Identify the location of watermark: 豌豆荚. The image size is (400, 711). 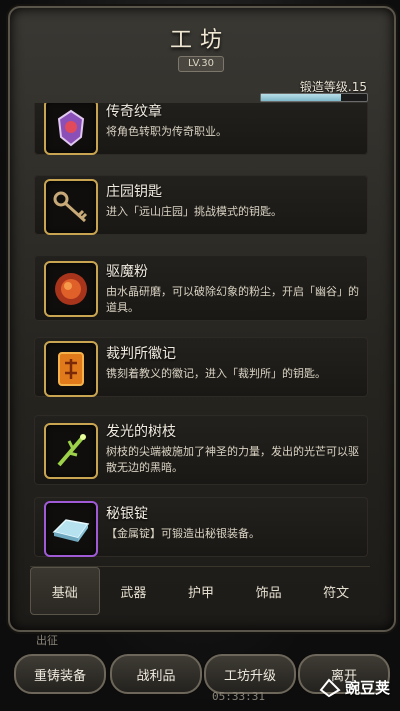
(354, 687).